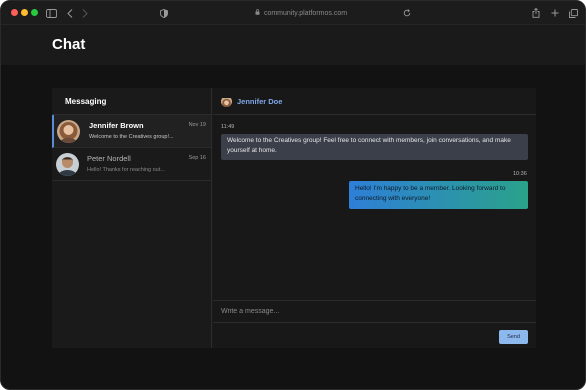 Image resolution: width=586 pixels, height=390 pixels. I want to click on lock-icon, so click(257, 13).